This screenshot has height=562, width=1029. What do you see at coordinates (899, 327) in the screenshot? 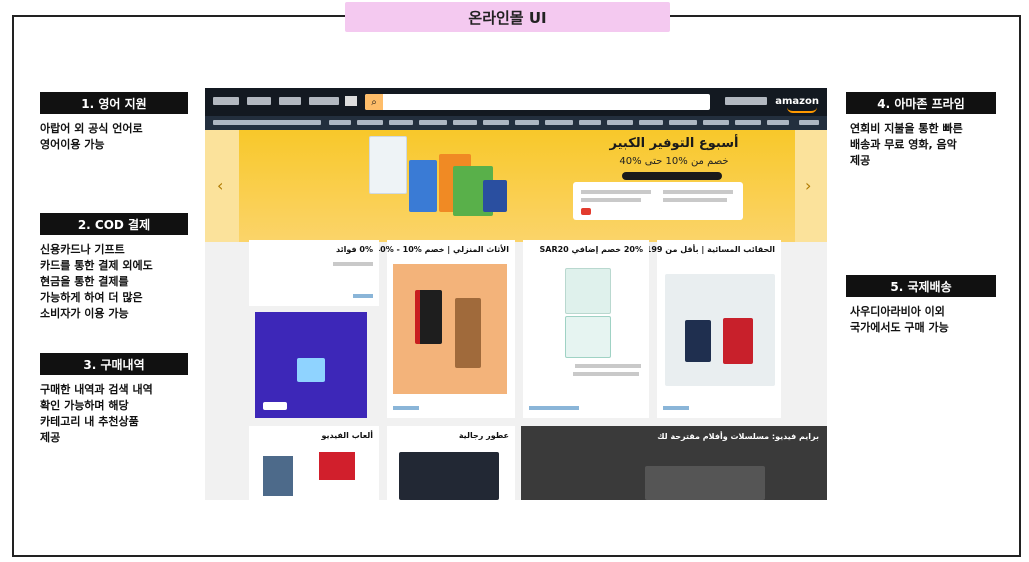
I see `desc-line: 국가에서도 구매 가능` at bounding box center [899, 327].